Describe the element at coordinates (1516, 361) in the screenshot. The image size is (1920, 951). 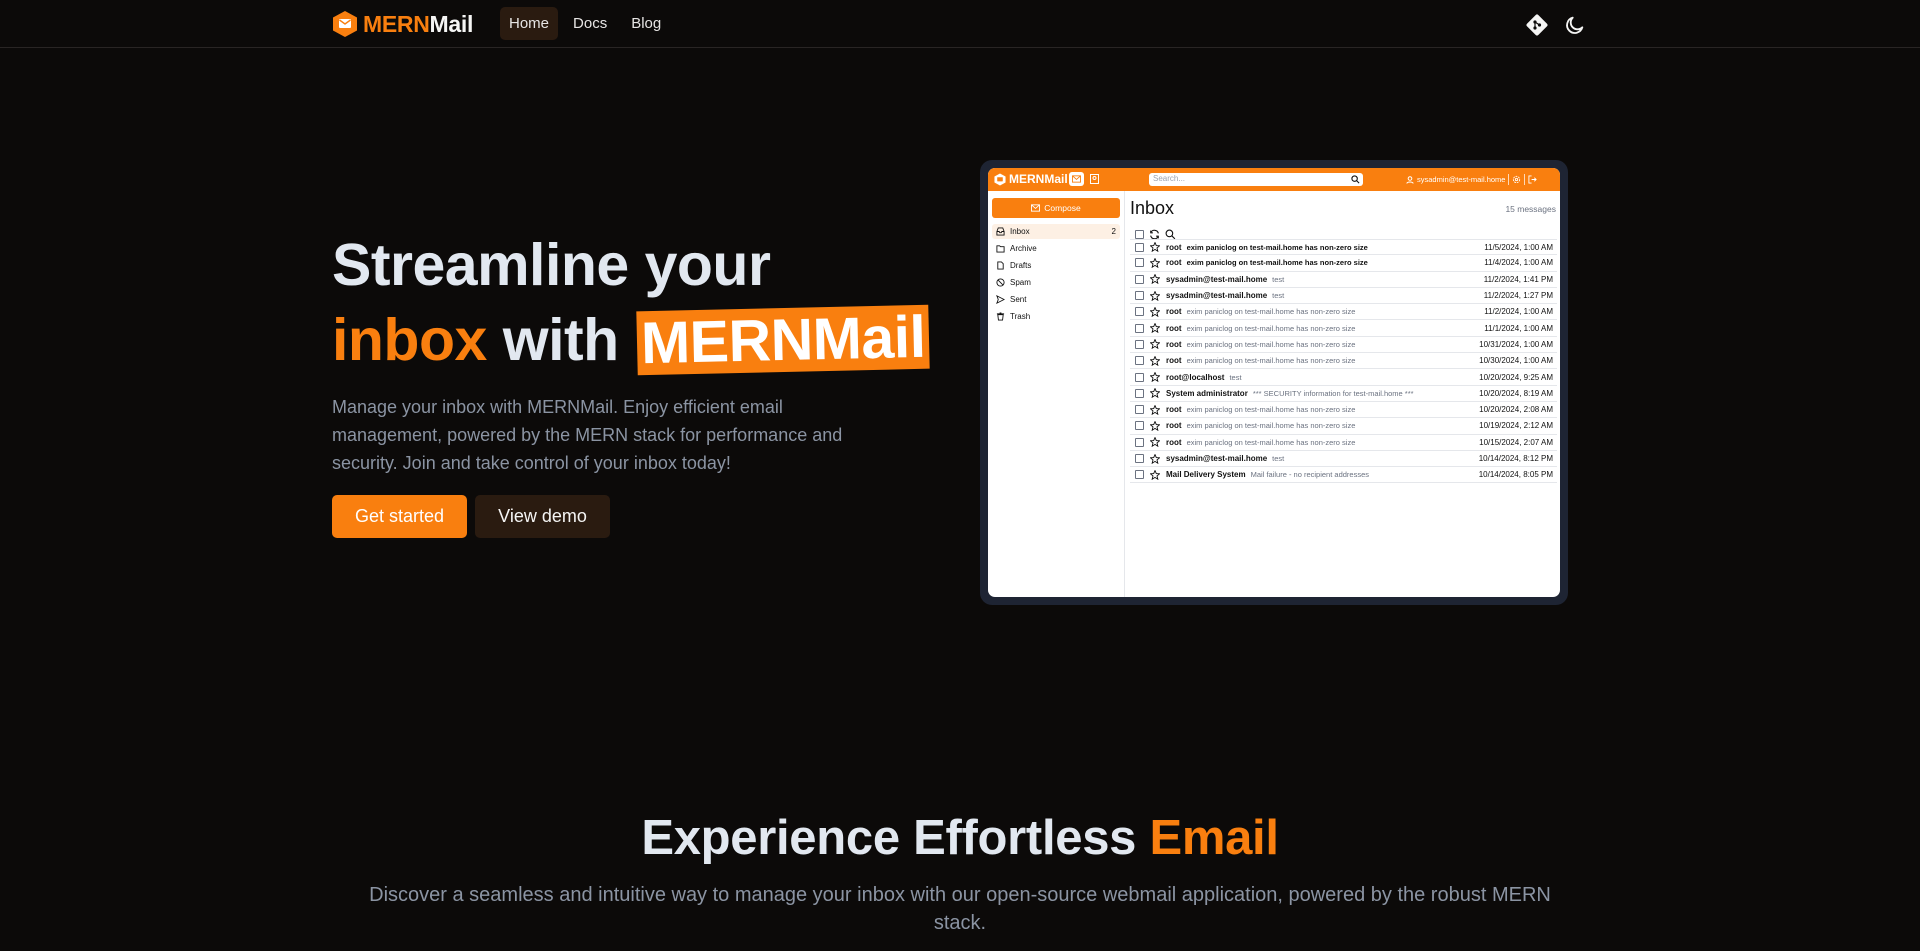
I see `message-date: 10/30/2024, 1:00 AM` at that location.